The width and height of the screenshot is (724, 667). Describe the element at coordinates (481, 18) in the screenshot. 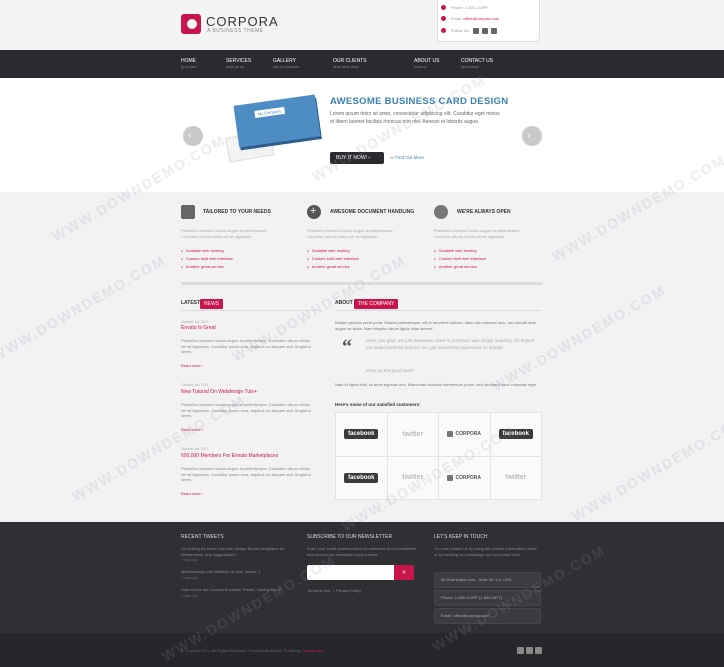

I see `contact-email-link: office@corpora.com` at that location.